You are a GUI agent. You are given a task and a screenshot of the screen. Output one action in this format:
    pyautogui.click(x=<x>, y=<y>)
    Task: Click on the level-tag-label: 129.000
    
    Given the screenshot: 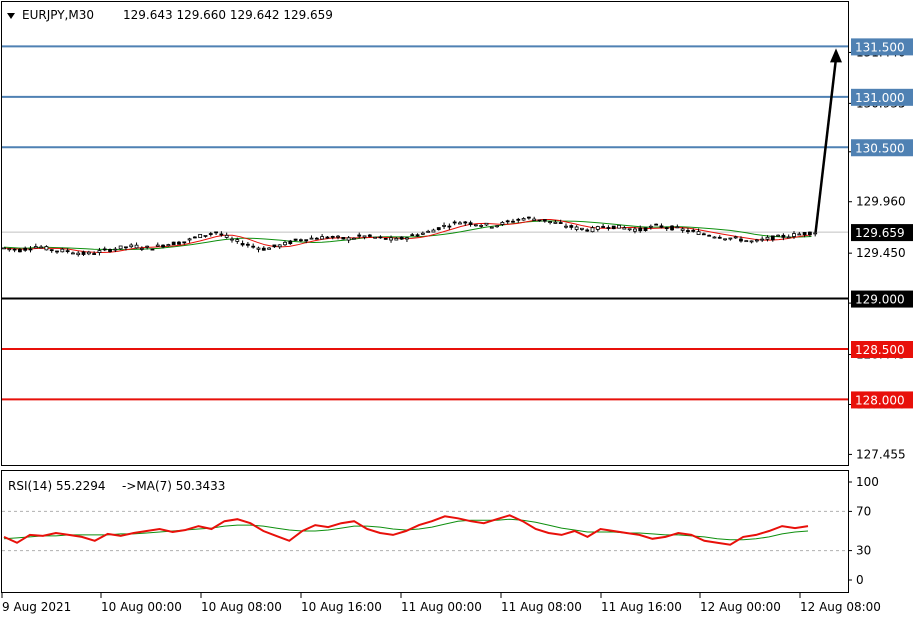 What is the action you would take?
    pyautogui.click(x=880, y=300)
    